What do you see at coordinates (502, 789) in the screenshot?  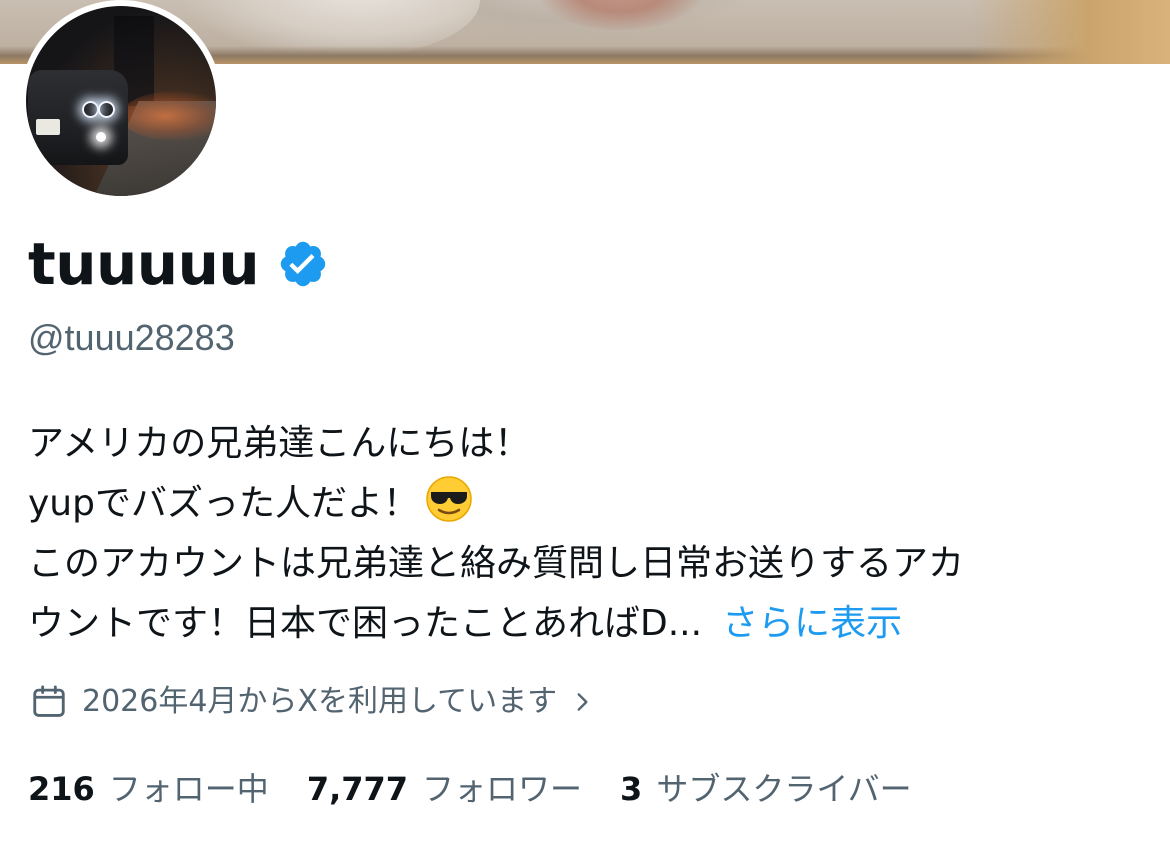 I see `followers-label: フォロワー` at bounding box center [502, 789].